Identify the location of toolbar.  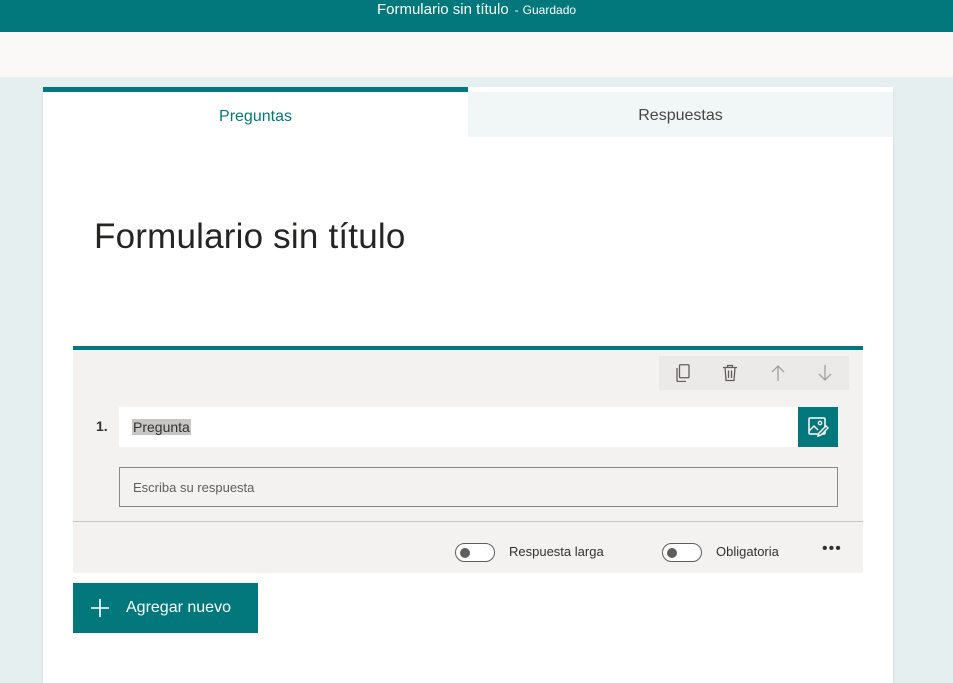
(476, 54).